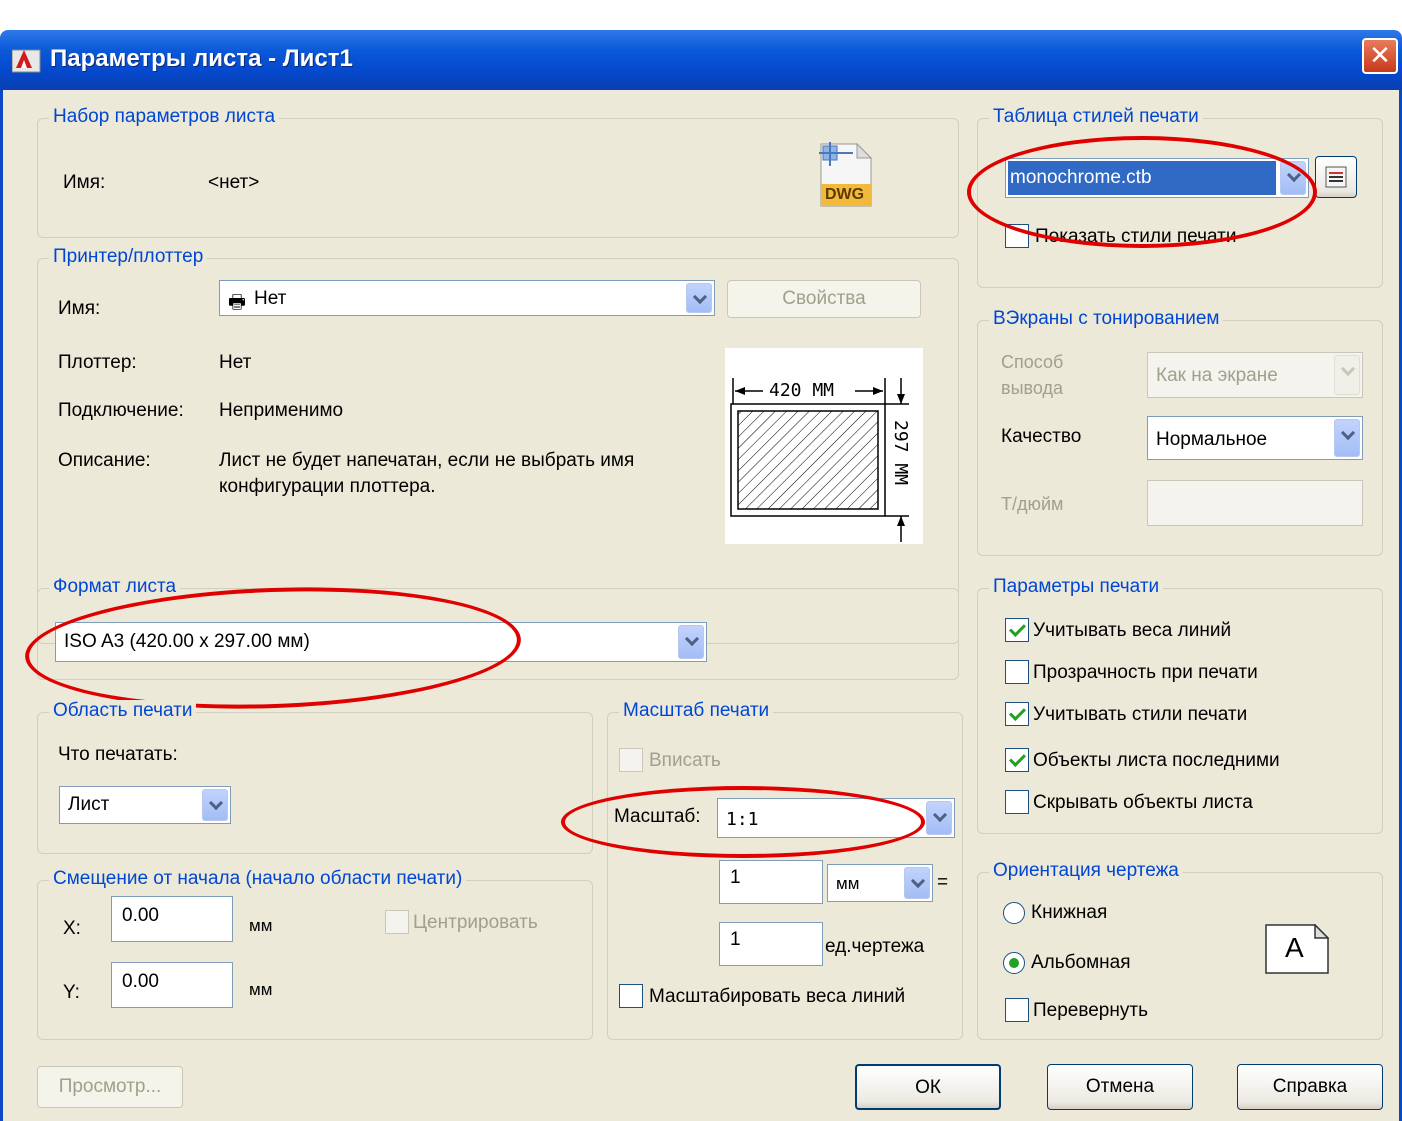  Describe the element at coordinates (900, 453) in the screenshot. I see `preview-height-label: 297 ММ` at that location.